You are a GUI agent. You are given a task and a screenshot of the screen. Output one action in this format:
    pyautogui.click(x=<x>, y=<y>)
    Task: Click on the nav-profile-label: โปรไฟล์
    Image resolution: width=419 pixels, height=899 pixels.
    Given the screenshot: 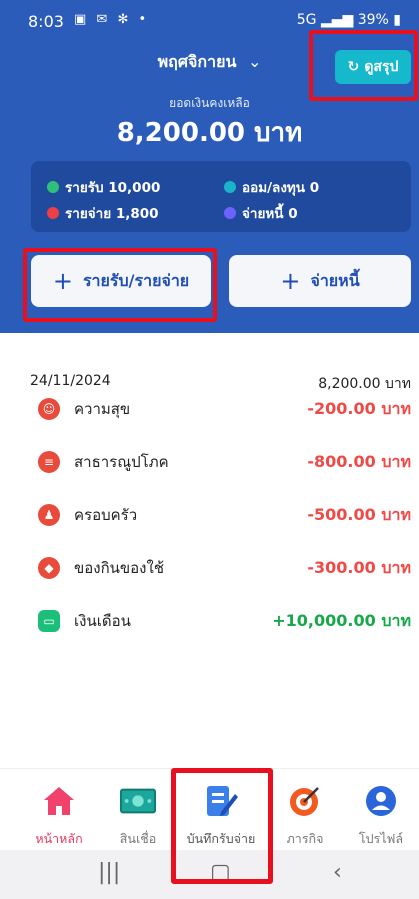 What is the action you would take?
    pyautogui.click(x=381, y=838)
    